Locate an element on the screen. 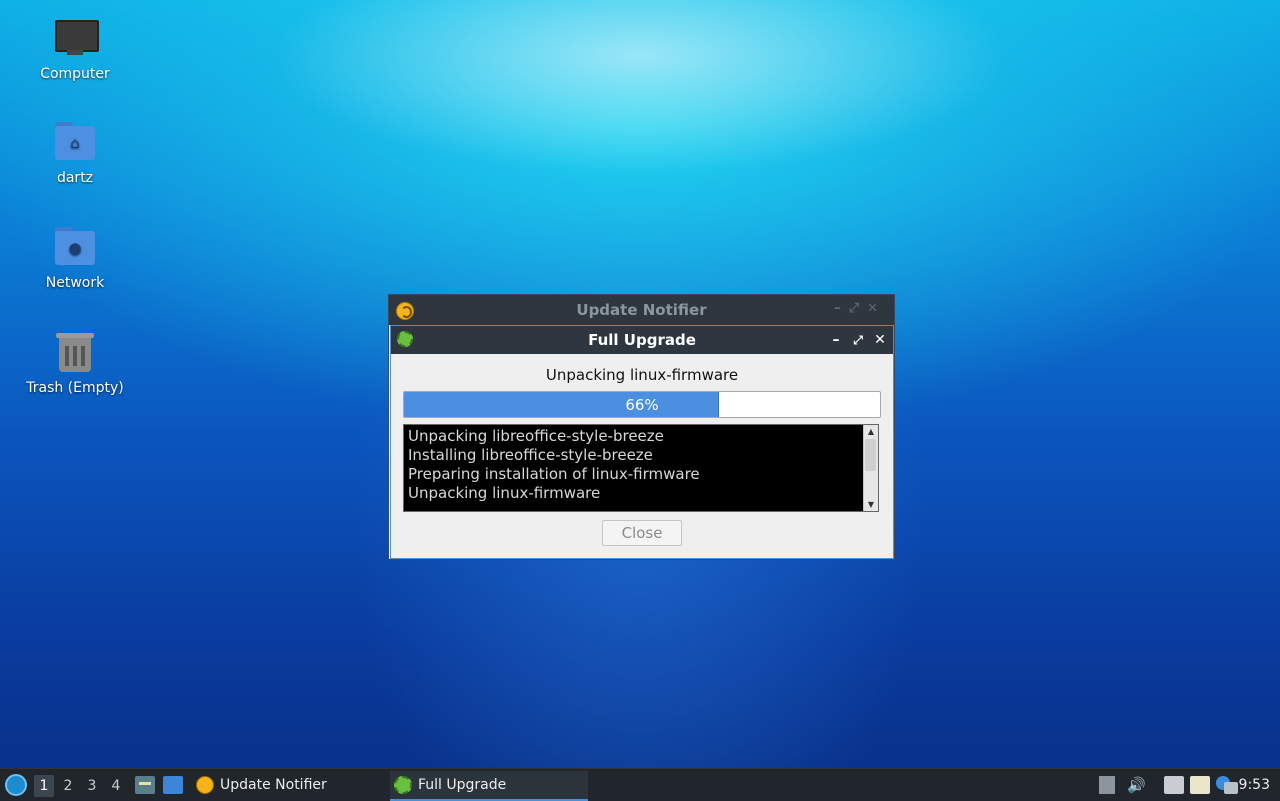  log-line: Unpacking libreoffice-style-breeze is located at coordinates (536, 436).